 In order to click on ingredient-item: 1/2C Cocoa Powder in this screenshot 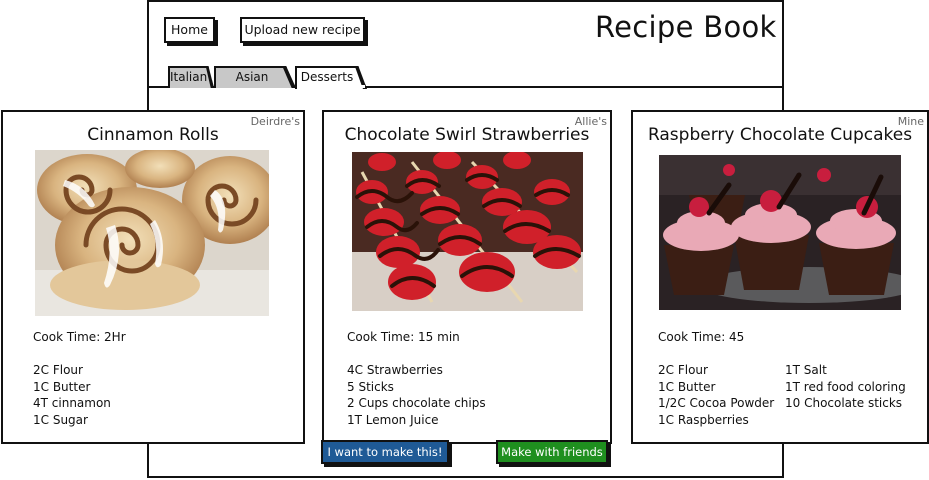, I will do `click(716, 403)`.